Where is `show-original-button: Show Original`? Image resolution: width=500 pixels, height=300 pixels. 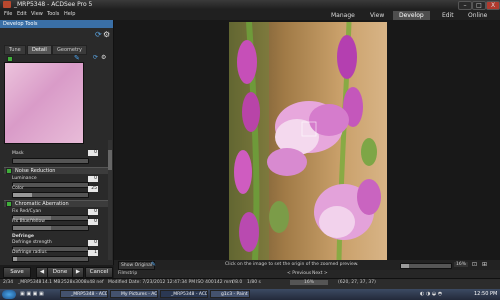 show-original-button: Show Original is located at coordinates (137, 265).